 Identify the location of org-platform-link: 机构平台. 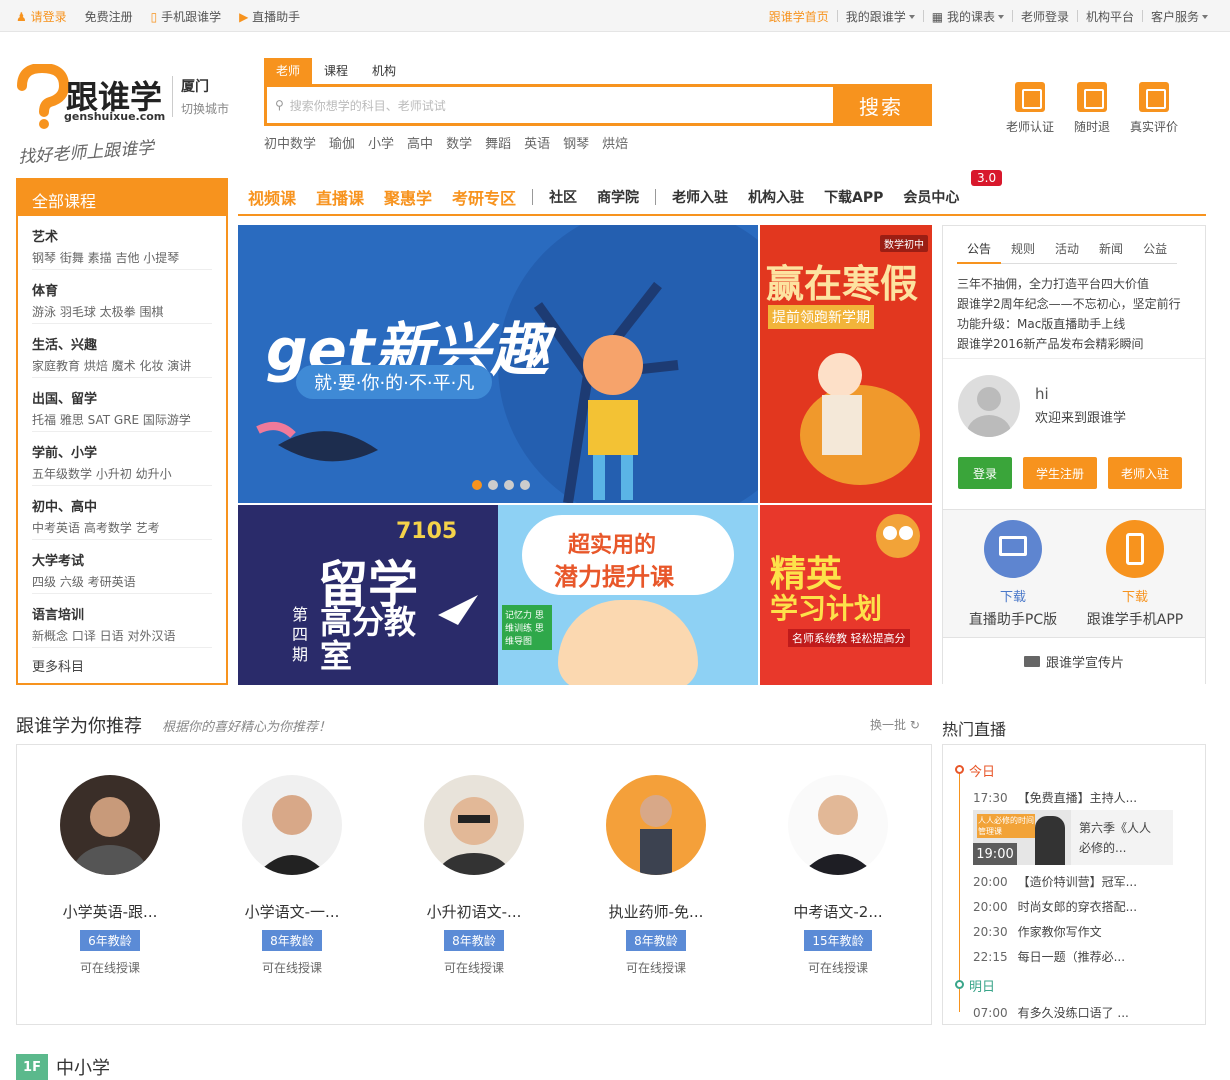
(1110, 16).